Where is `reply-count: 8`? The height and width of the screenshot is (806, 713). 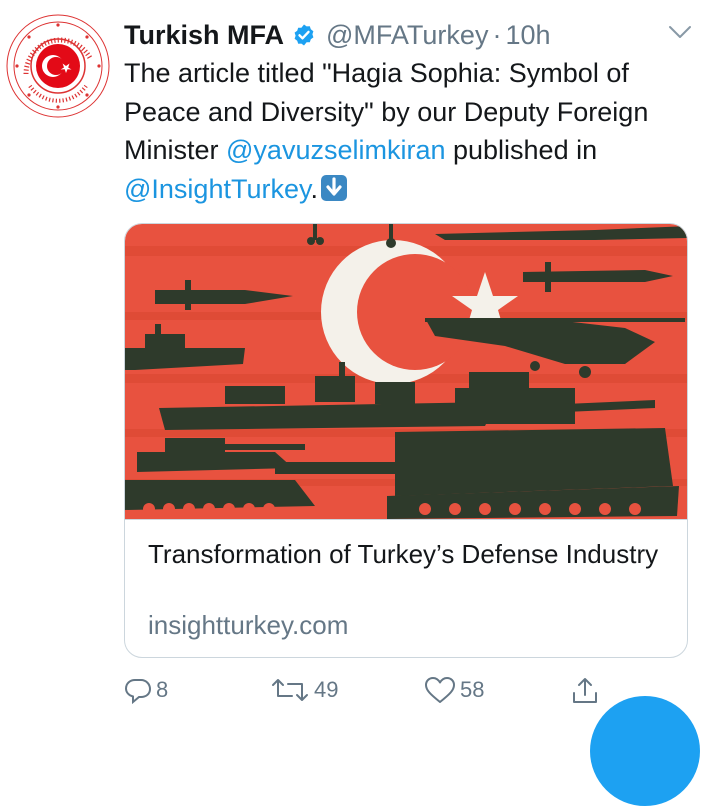 reply-count: 8 is located at coordinates (162, 689).